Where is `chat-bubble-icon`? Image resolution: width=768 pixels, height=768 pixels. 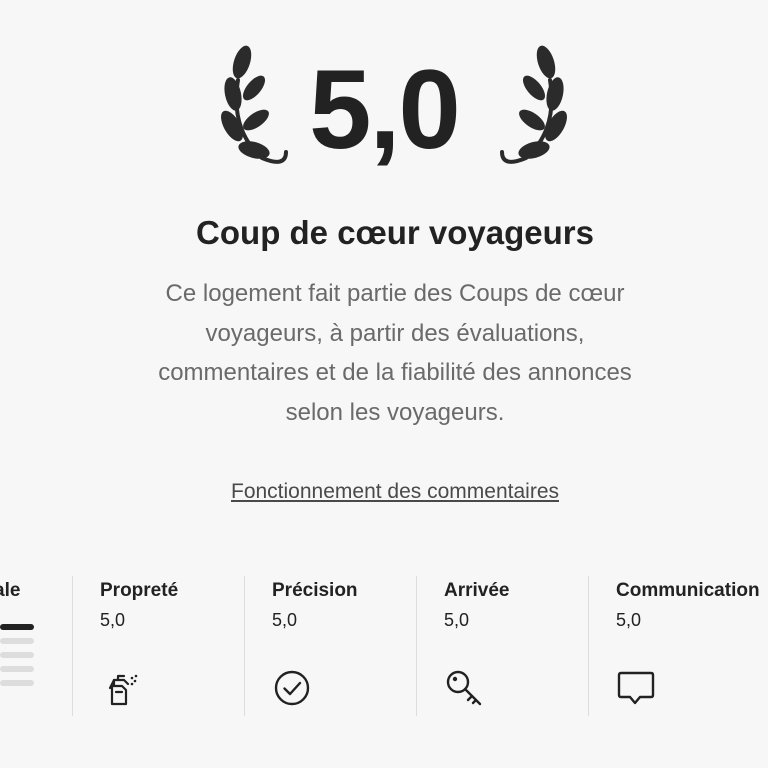 chat-bubble-icon is located at coordinates (636, 688).